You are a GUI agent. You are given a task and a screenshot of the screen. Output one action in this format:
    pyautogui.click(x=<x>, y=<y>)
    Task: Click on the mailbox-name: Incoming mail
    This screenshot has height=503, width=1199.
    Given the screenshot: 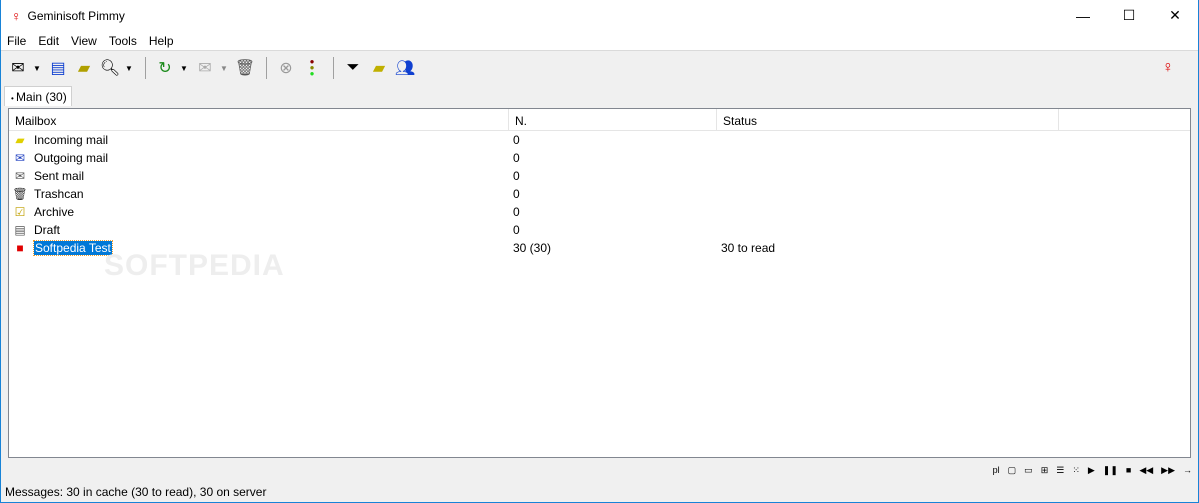 What is the action you would take?
    pyautogui.click(x=71, y=140)
    